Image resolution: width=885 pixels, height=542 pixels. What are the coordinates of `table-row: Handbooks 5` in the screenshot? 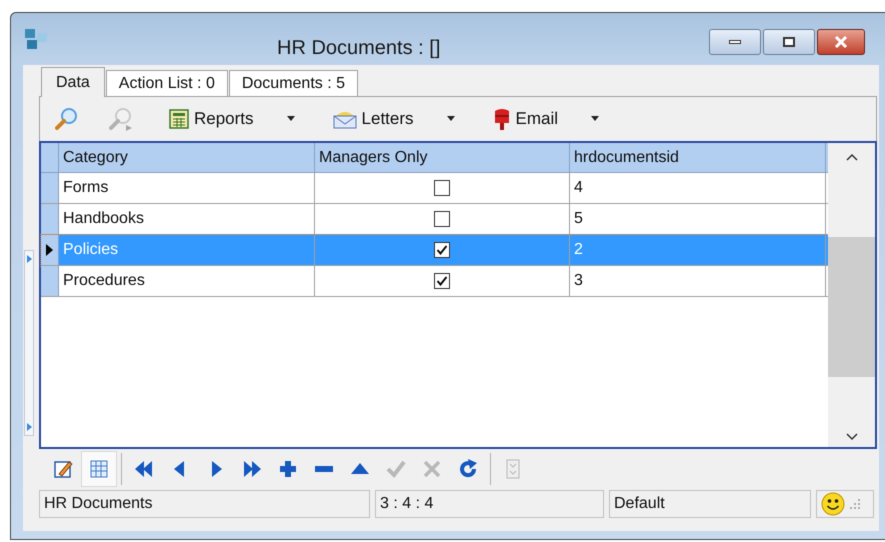 It's located at (434, 219).